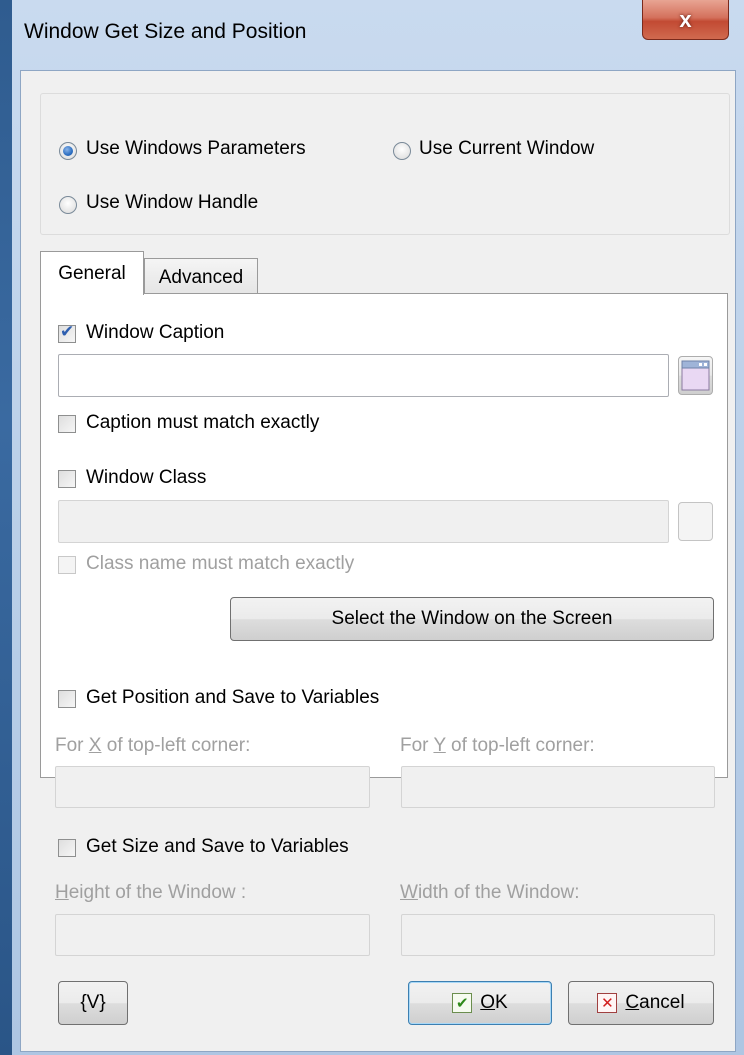  What do you see at coordinates (378, 35) in the screenshot?
I see `title-bar: Window Get Size and Position` at bounding box center [378, 35].